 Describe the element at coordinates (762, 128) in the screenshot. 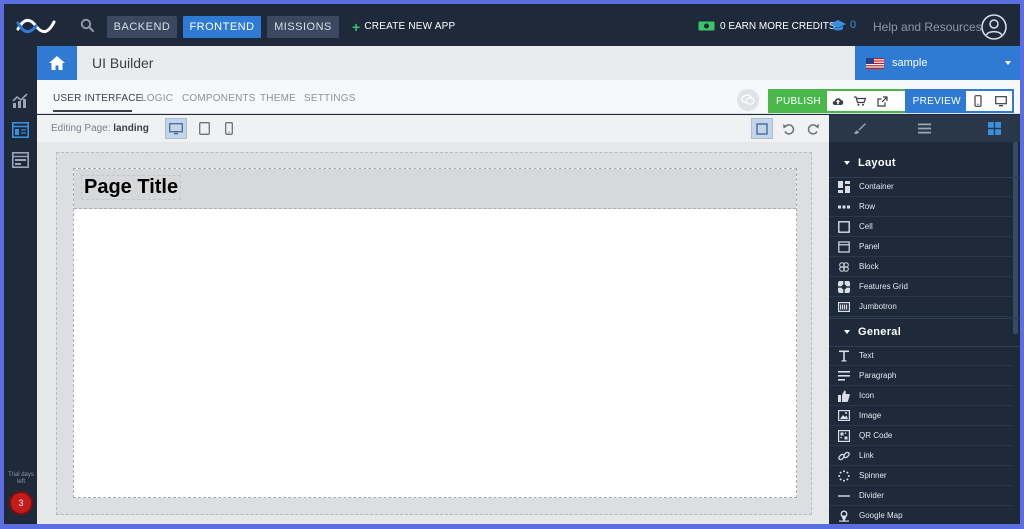

I see `toggle-outlines-button` at that location.